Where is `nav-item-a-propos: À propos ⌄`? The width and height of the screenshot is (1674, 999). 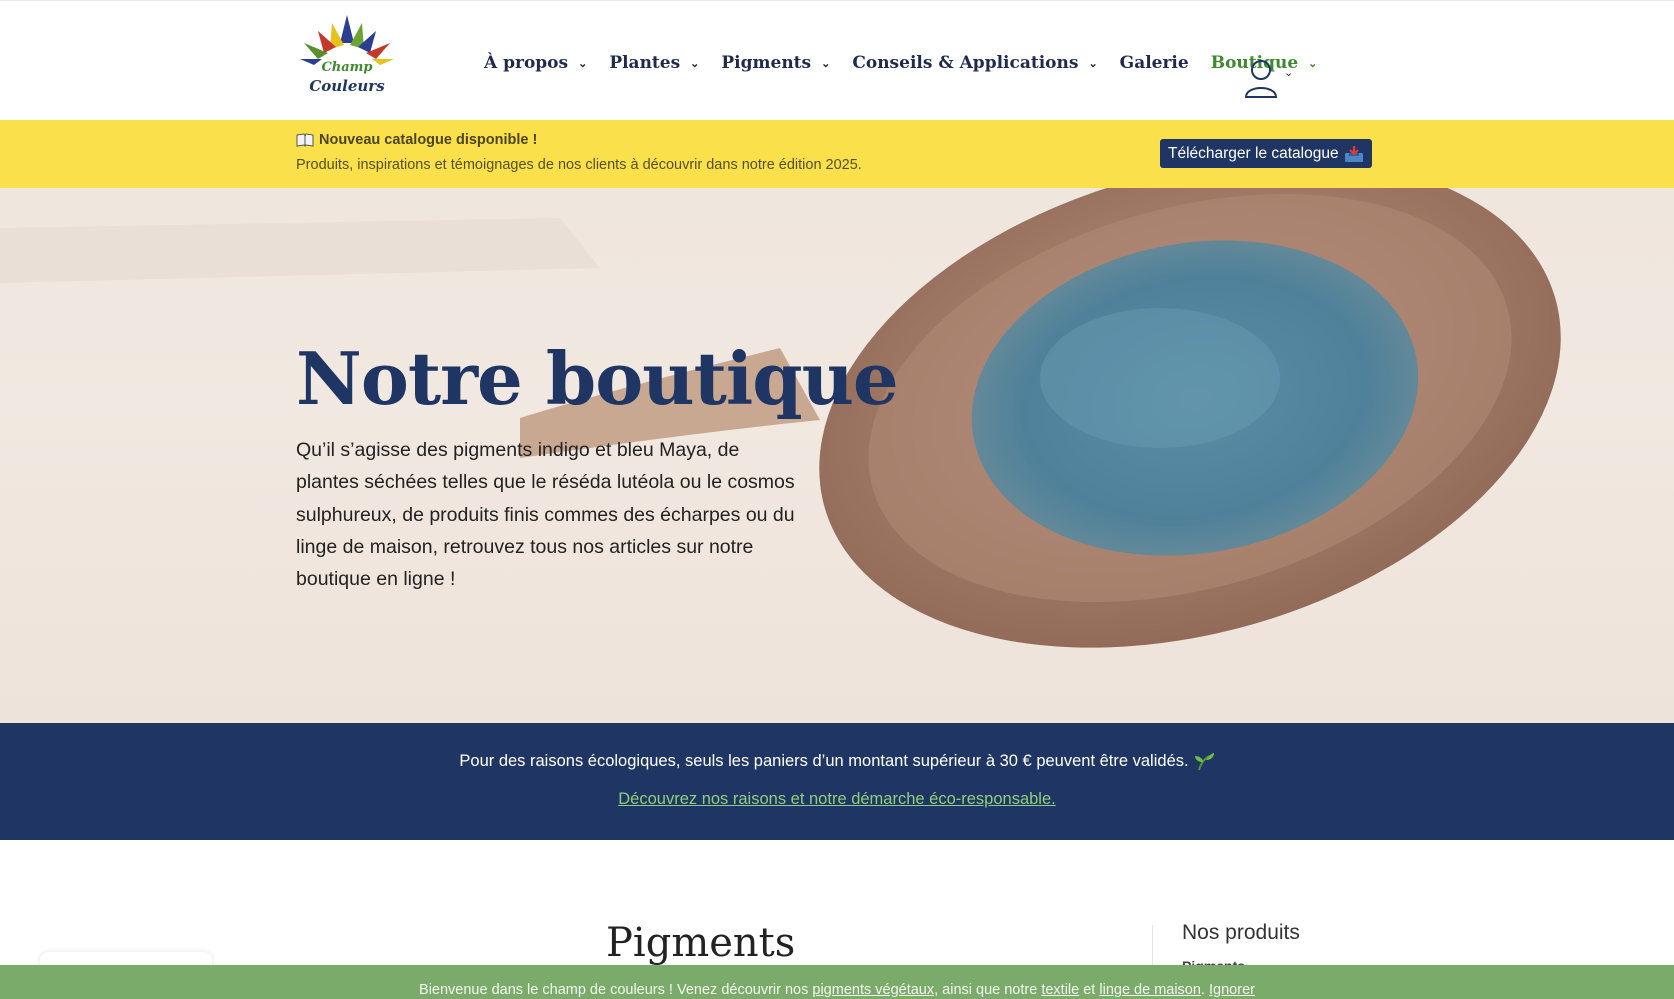 nav-item-a-propos: À propos ⌄ is located at coordinates (535, 63).